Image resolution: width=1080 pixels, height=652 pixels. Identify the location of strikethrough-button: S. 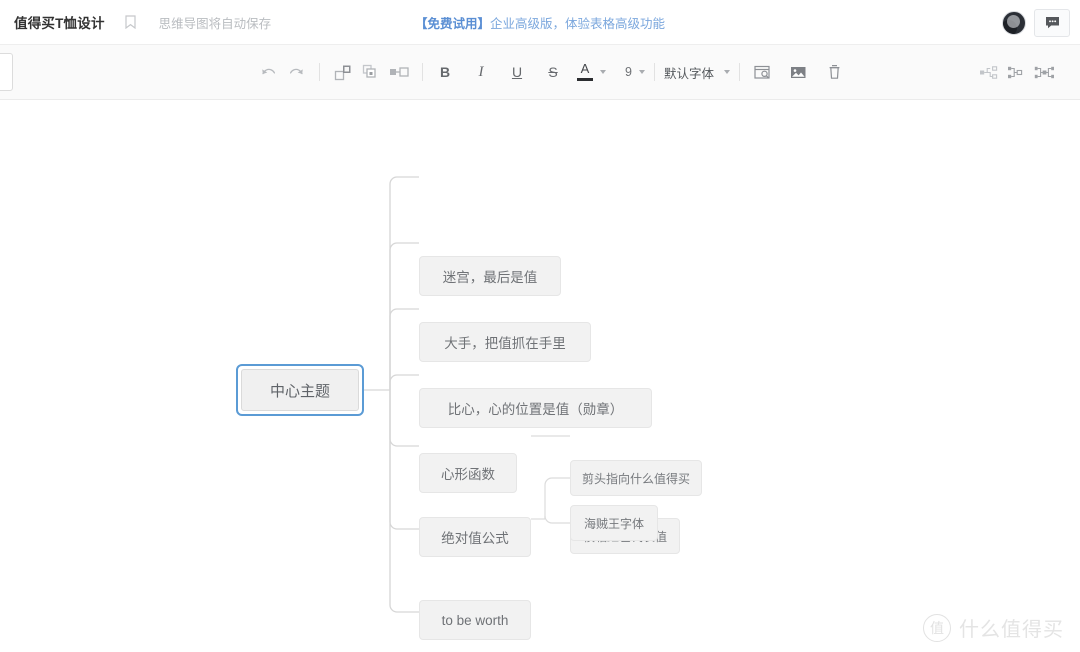
(553, 72).